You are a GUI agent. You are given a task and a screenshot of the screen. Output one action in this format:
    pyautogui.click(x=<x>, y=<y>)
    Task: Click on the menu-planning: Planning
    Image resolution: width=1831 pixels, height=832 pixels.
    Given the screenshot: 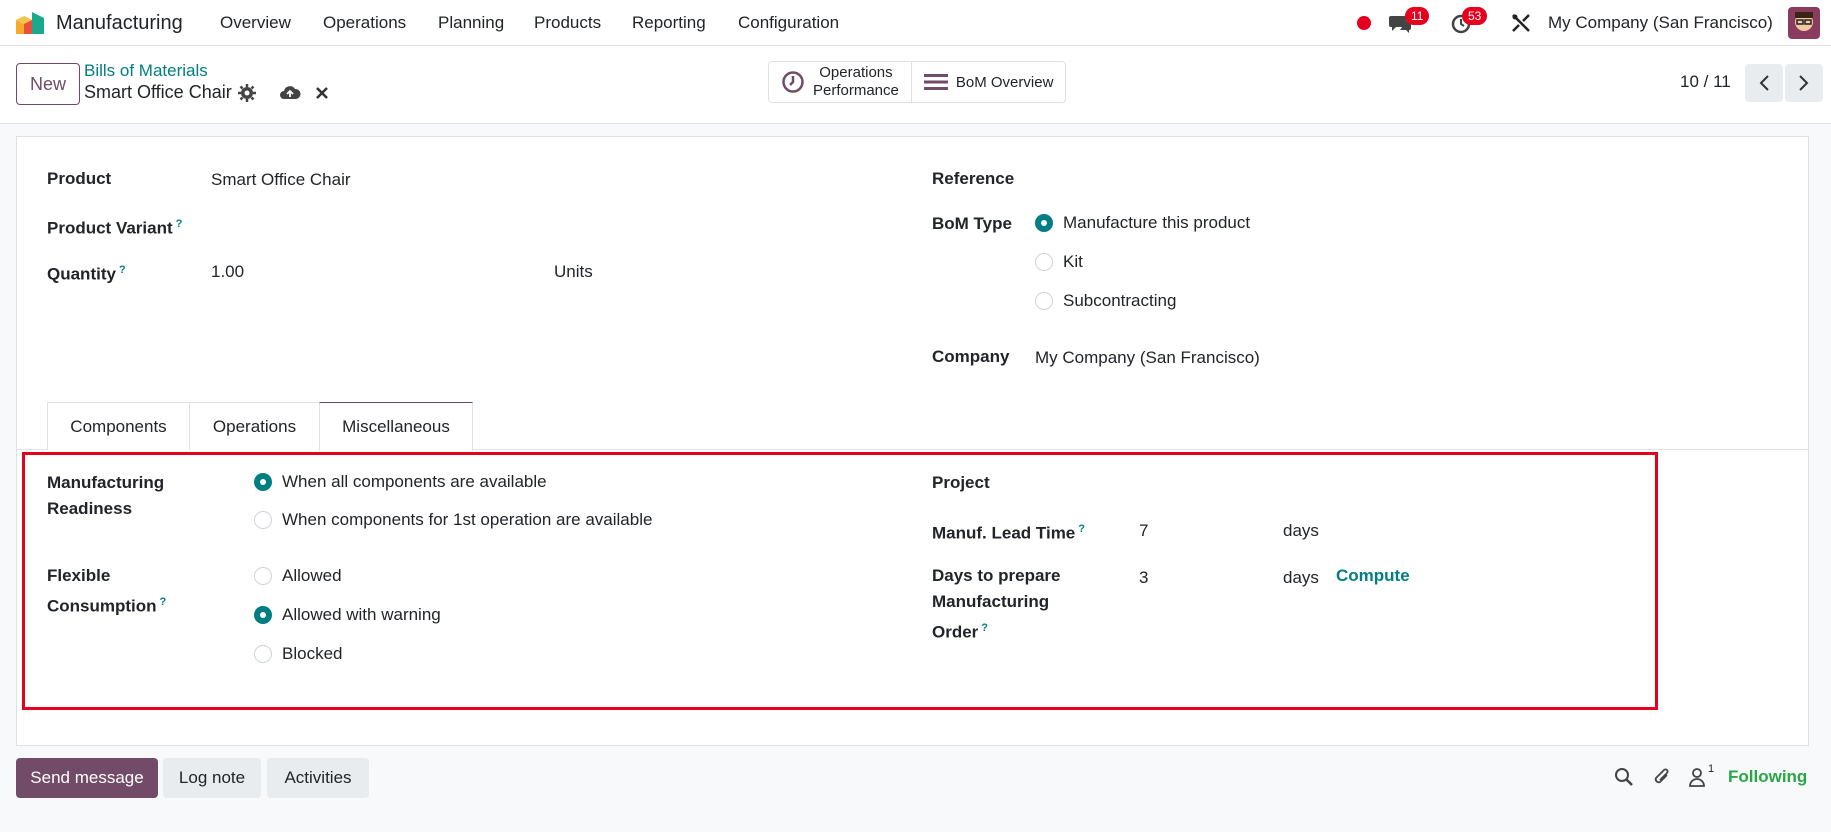 What is the action you would take?
    pyautogui.click(x=471, y=23)
    